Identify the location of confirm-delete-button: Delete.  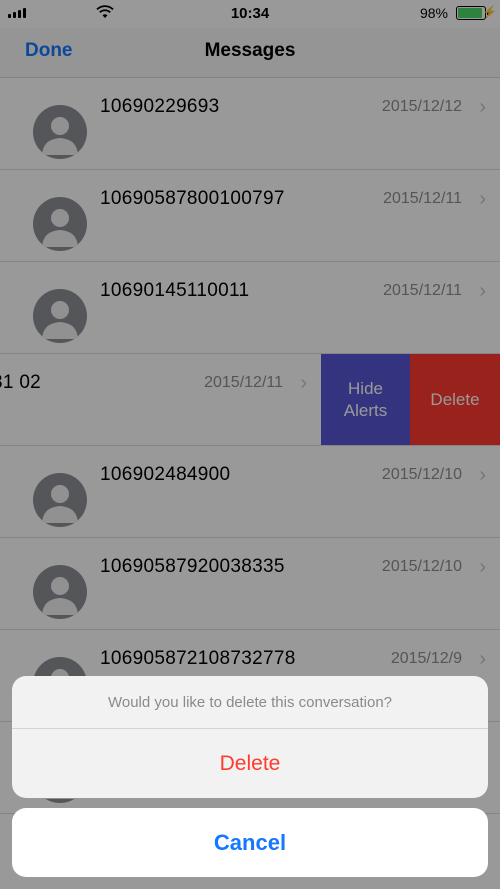
(250, 763).